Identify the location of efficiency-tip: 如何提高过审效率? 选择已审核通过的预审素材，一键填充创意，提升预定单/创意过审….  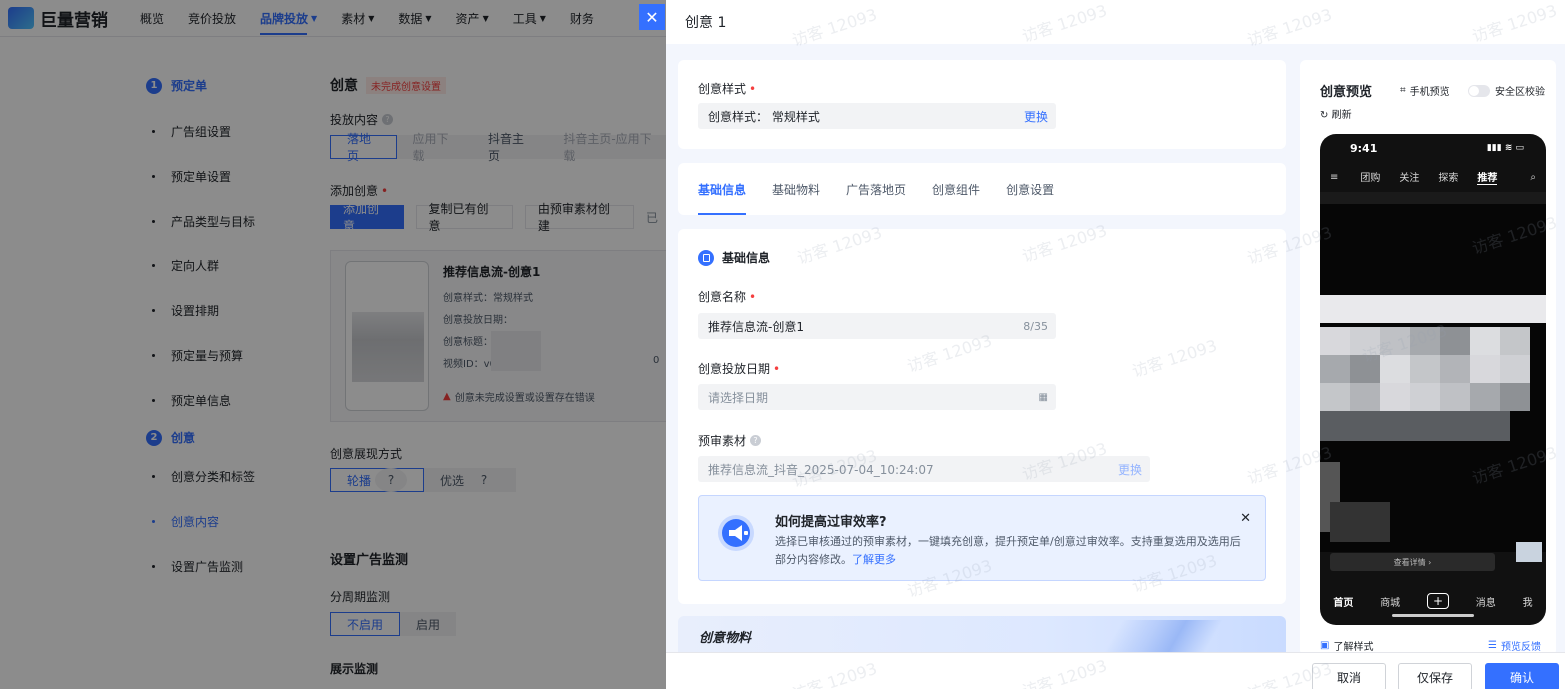
(982, 538).